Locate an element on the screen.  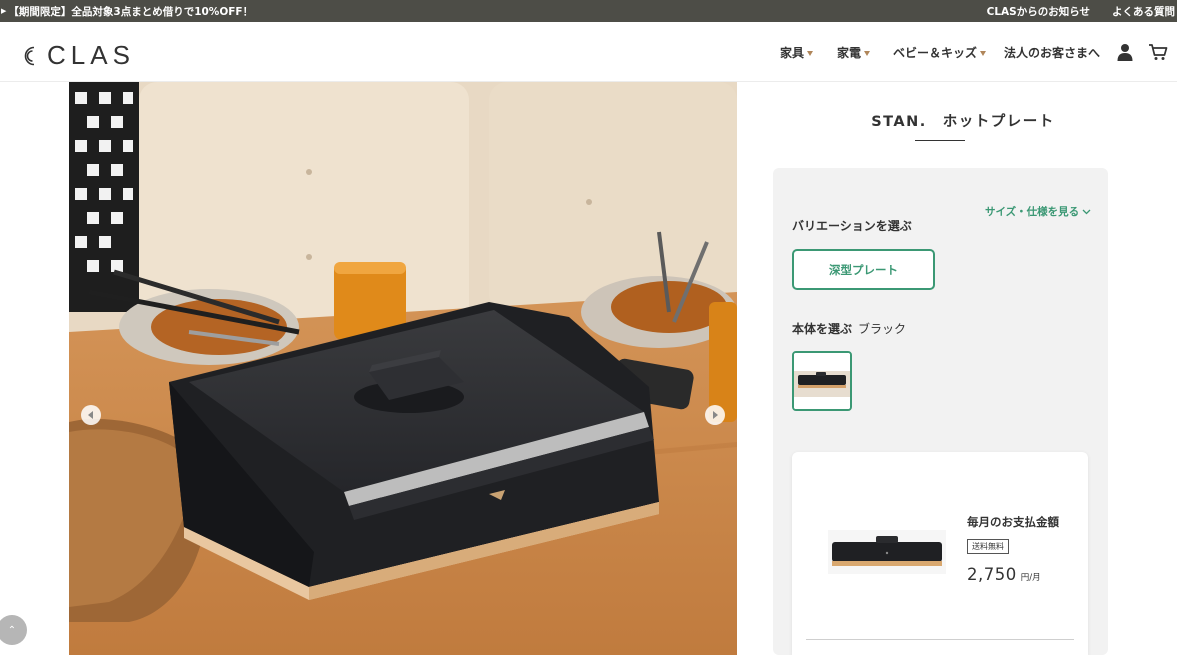
variation-option-deep-plate: 深型プレート is located at coordinates (863, 269).